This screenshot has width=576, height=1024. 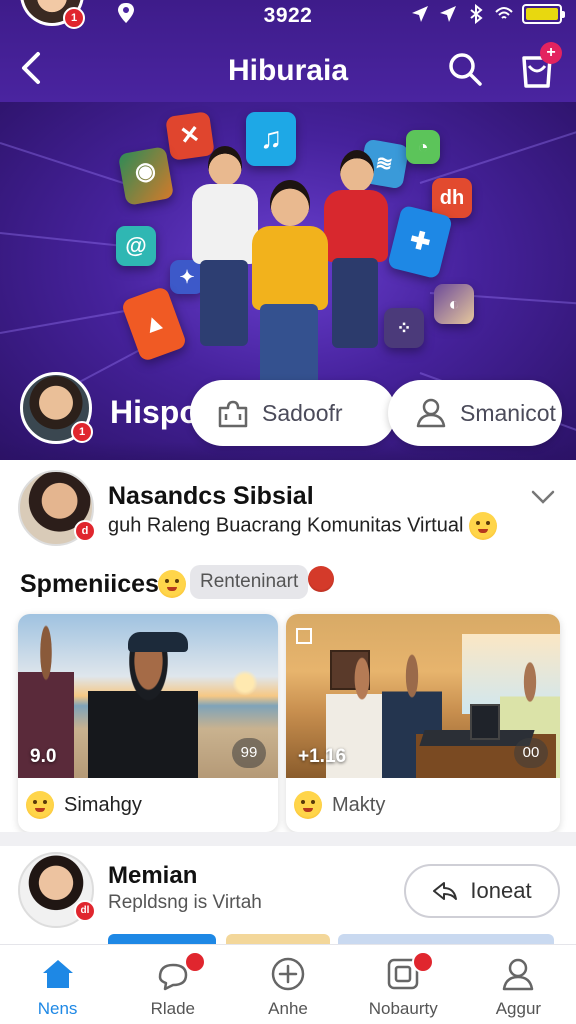 I want to click on photo-tile-icon: ◐, so click(x=454, y=304).